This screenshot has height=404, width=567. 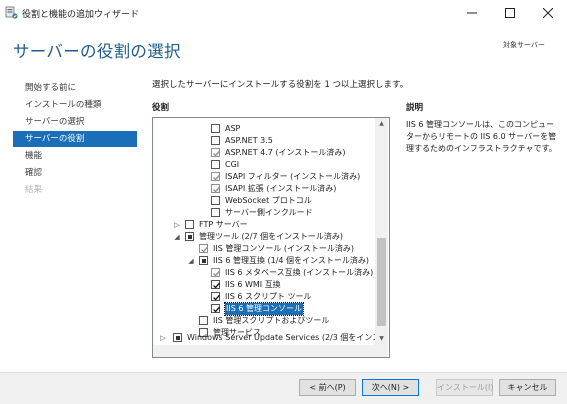 I want to click on next-button: 次へ(N) >, so click(x=390, y=387).